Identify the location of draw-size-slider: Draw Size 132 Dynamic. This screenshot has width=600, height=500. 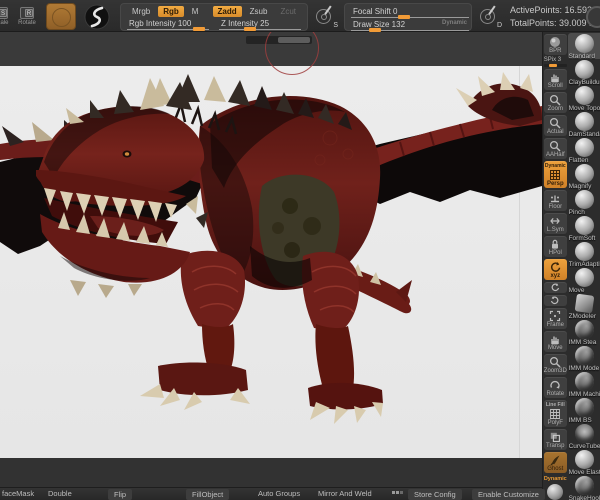
(410, 25).